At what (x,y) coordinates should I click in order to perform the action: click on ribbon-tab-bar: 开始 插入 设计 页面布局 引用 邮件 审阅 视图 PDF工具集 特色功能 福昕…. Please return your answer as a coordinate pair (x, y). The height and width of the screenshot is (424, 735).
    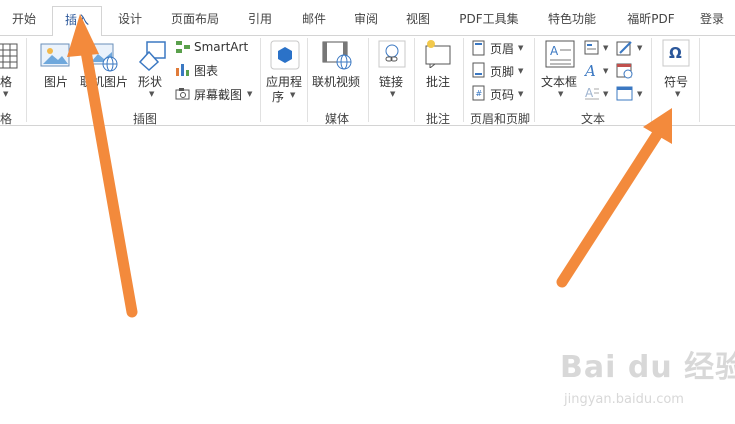
    Looking at the image, I should click on (367, 18).